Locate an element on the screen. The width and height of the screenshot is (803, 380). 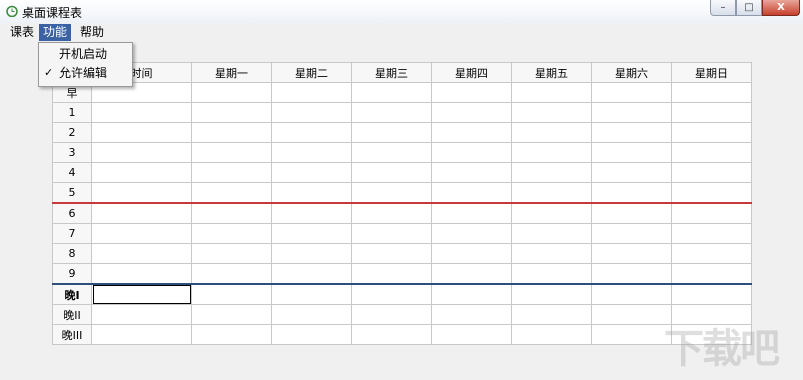
maximize-button: □ is located at coordinates (749, 8).